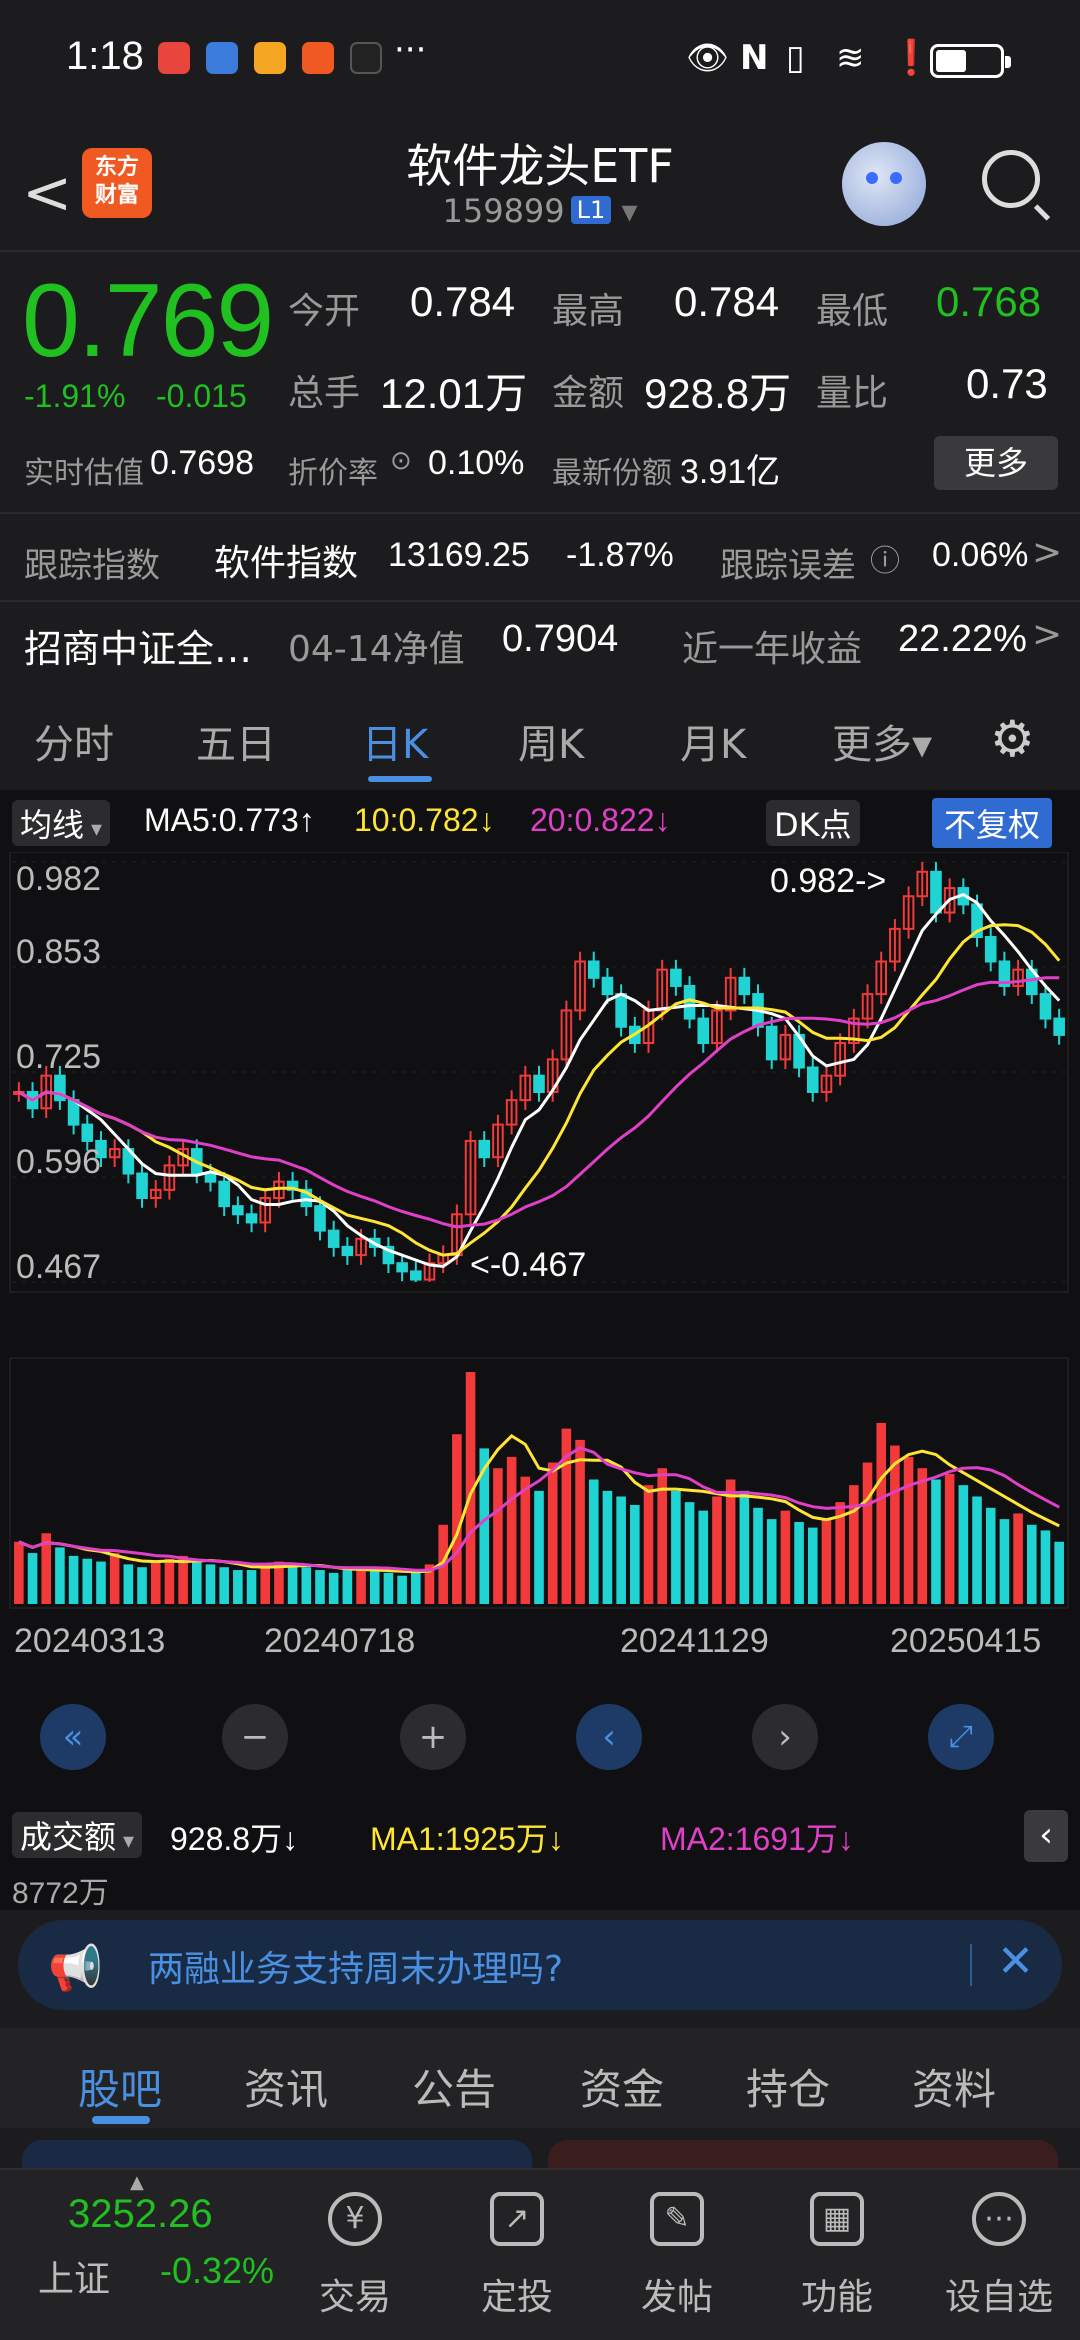 This screenshot has width=1080, height=2340. What do you see at coordinates (850, 58) in the screenshot?
I see `wifi-icon: ≋` at bounding box center [850, 58].